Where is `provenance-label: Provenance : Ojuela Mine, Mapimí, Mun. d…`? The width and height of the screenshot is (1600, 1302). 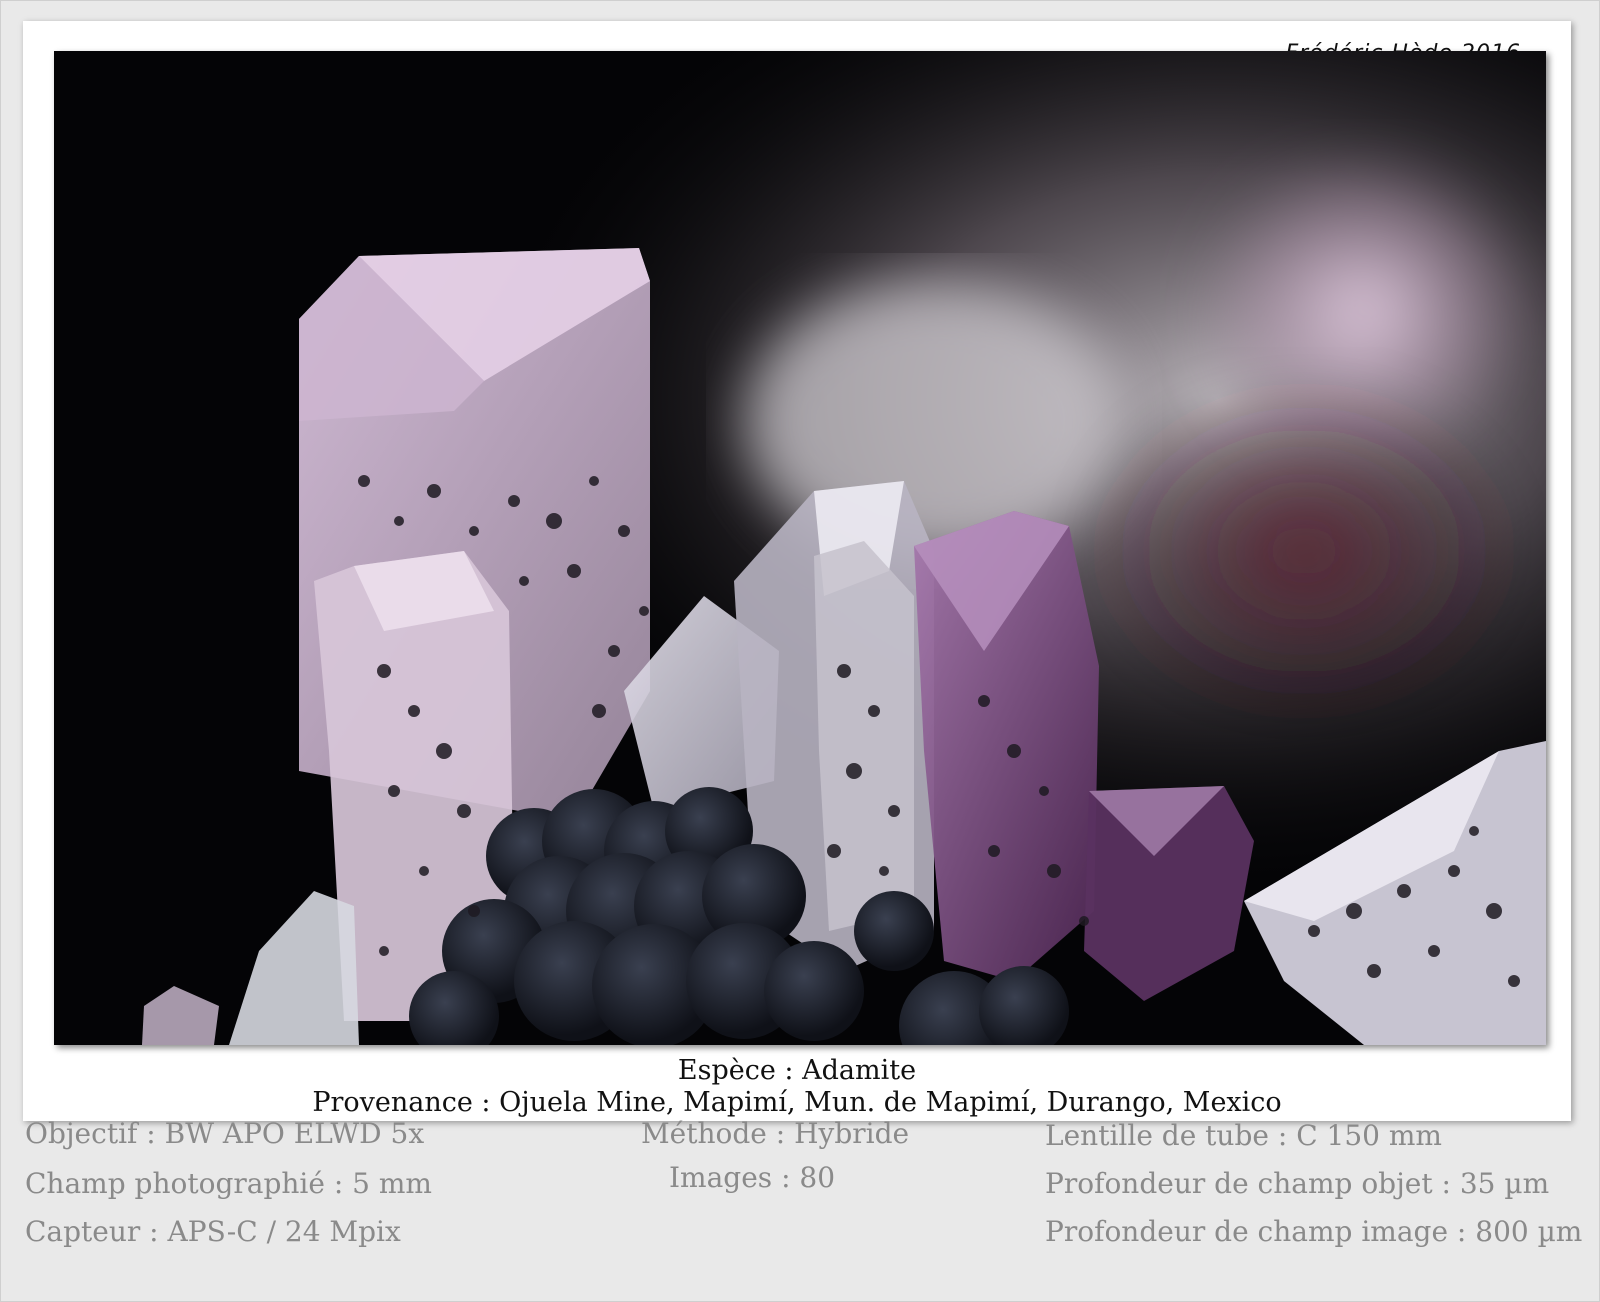 provenance-label: Provenance : Ojuela Mine, Mapimí, Mun. d… is located at coordinates (797, 1102).